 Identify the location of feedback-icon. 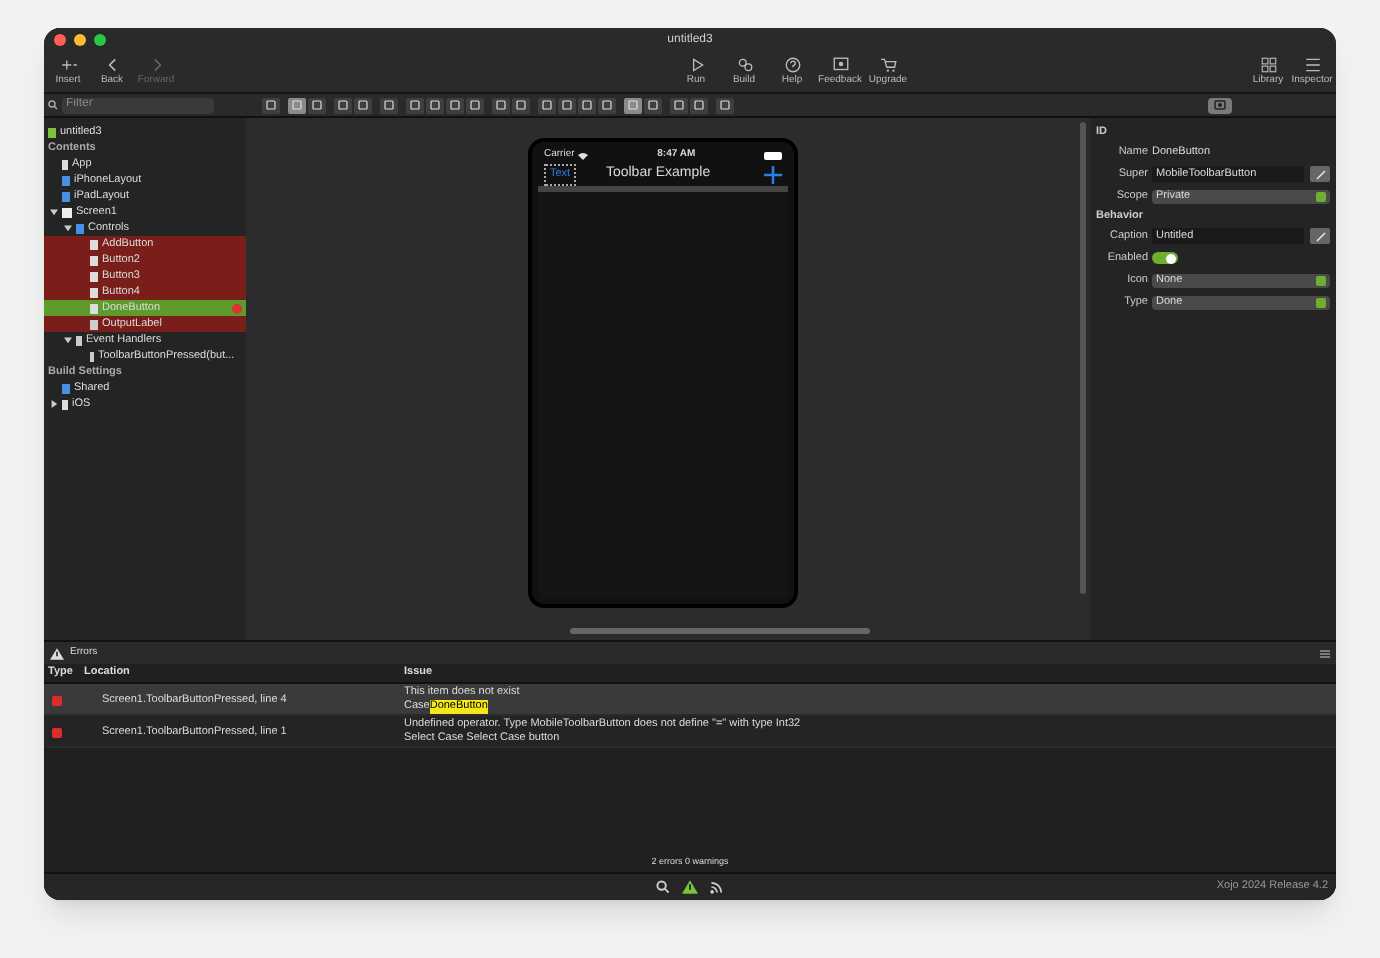
(840, 64).